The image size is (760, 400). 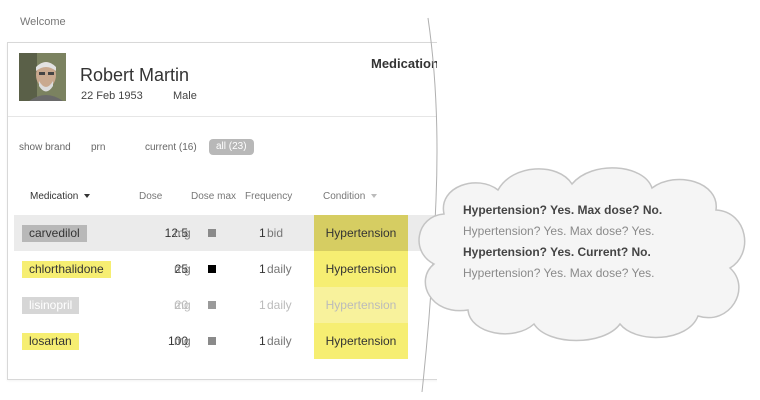 I want to click on cloud-line-2: Hypertension? Yes. Max dose? Yes., so click(x=559, y=231).